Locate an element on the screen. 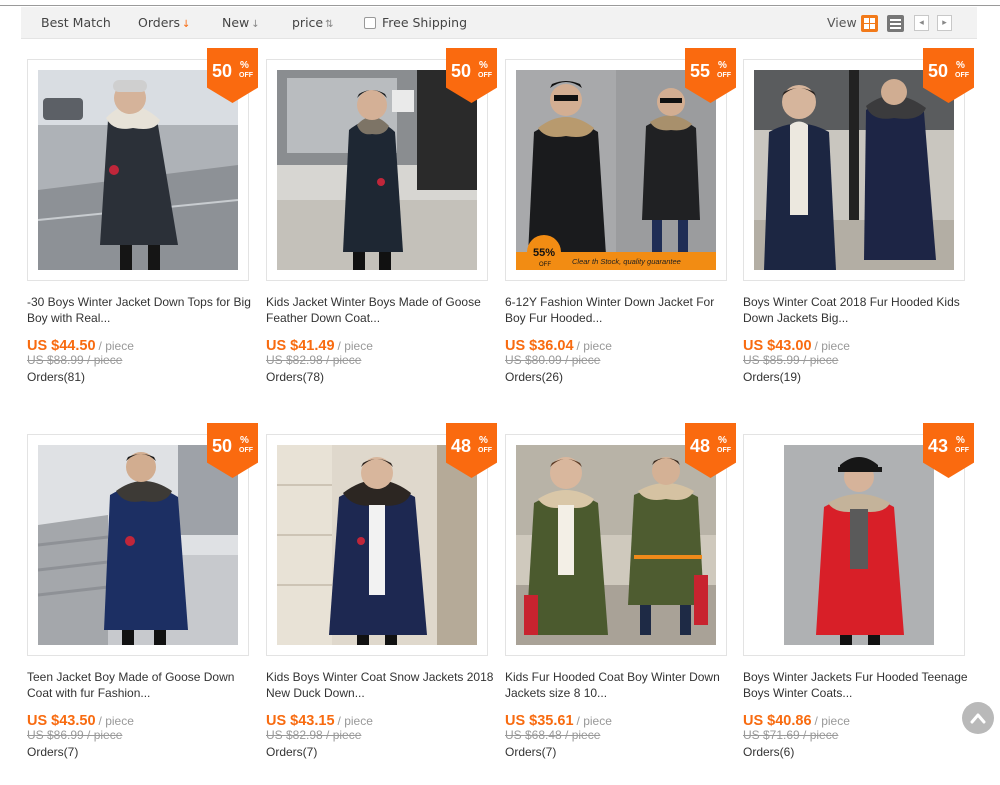 This screenshot has height=785, width=1000. price-line: US $41.49/ piece is located at coordinates (319, 344).